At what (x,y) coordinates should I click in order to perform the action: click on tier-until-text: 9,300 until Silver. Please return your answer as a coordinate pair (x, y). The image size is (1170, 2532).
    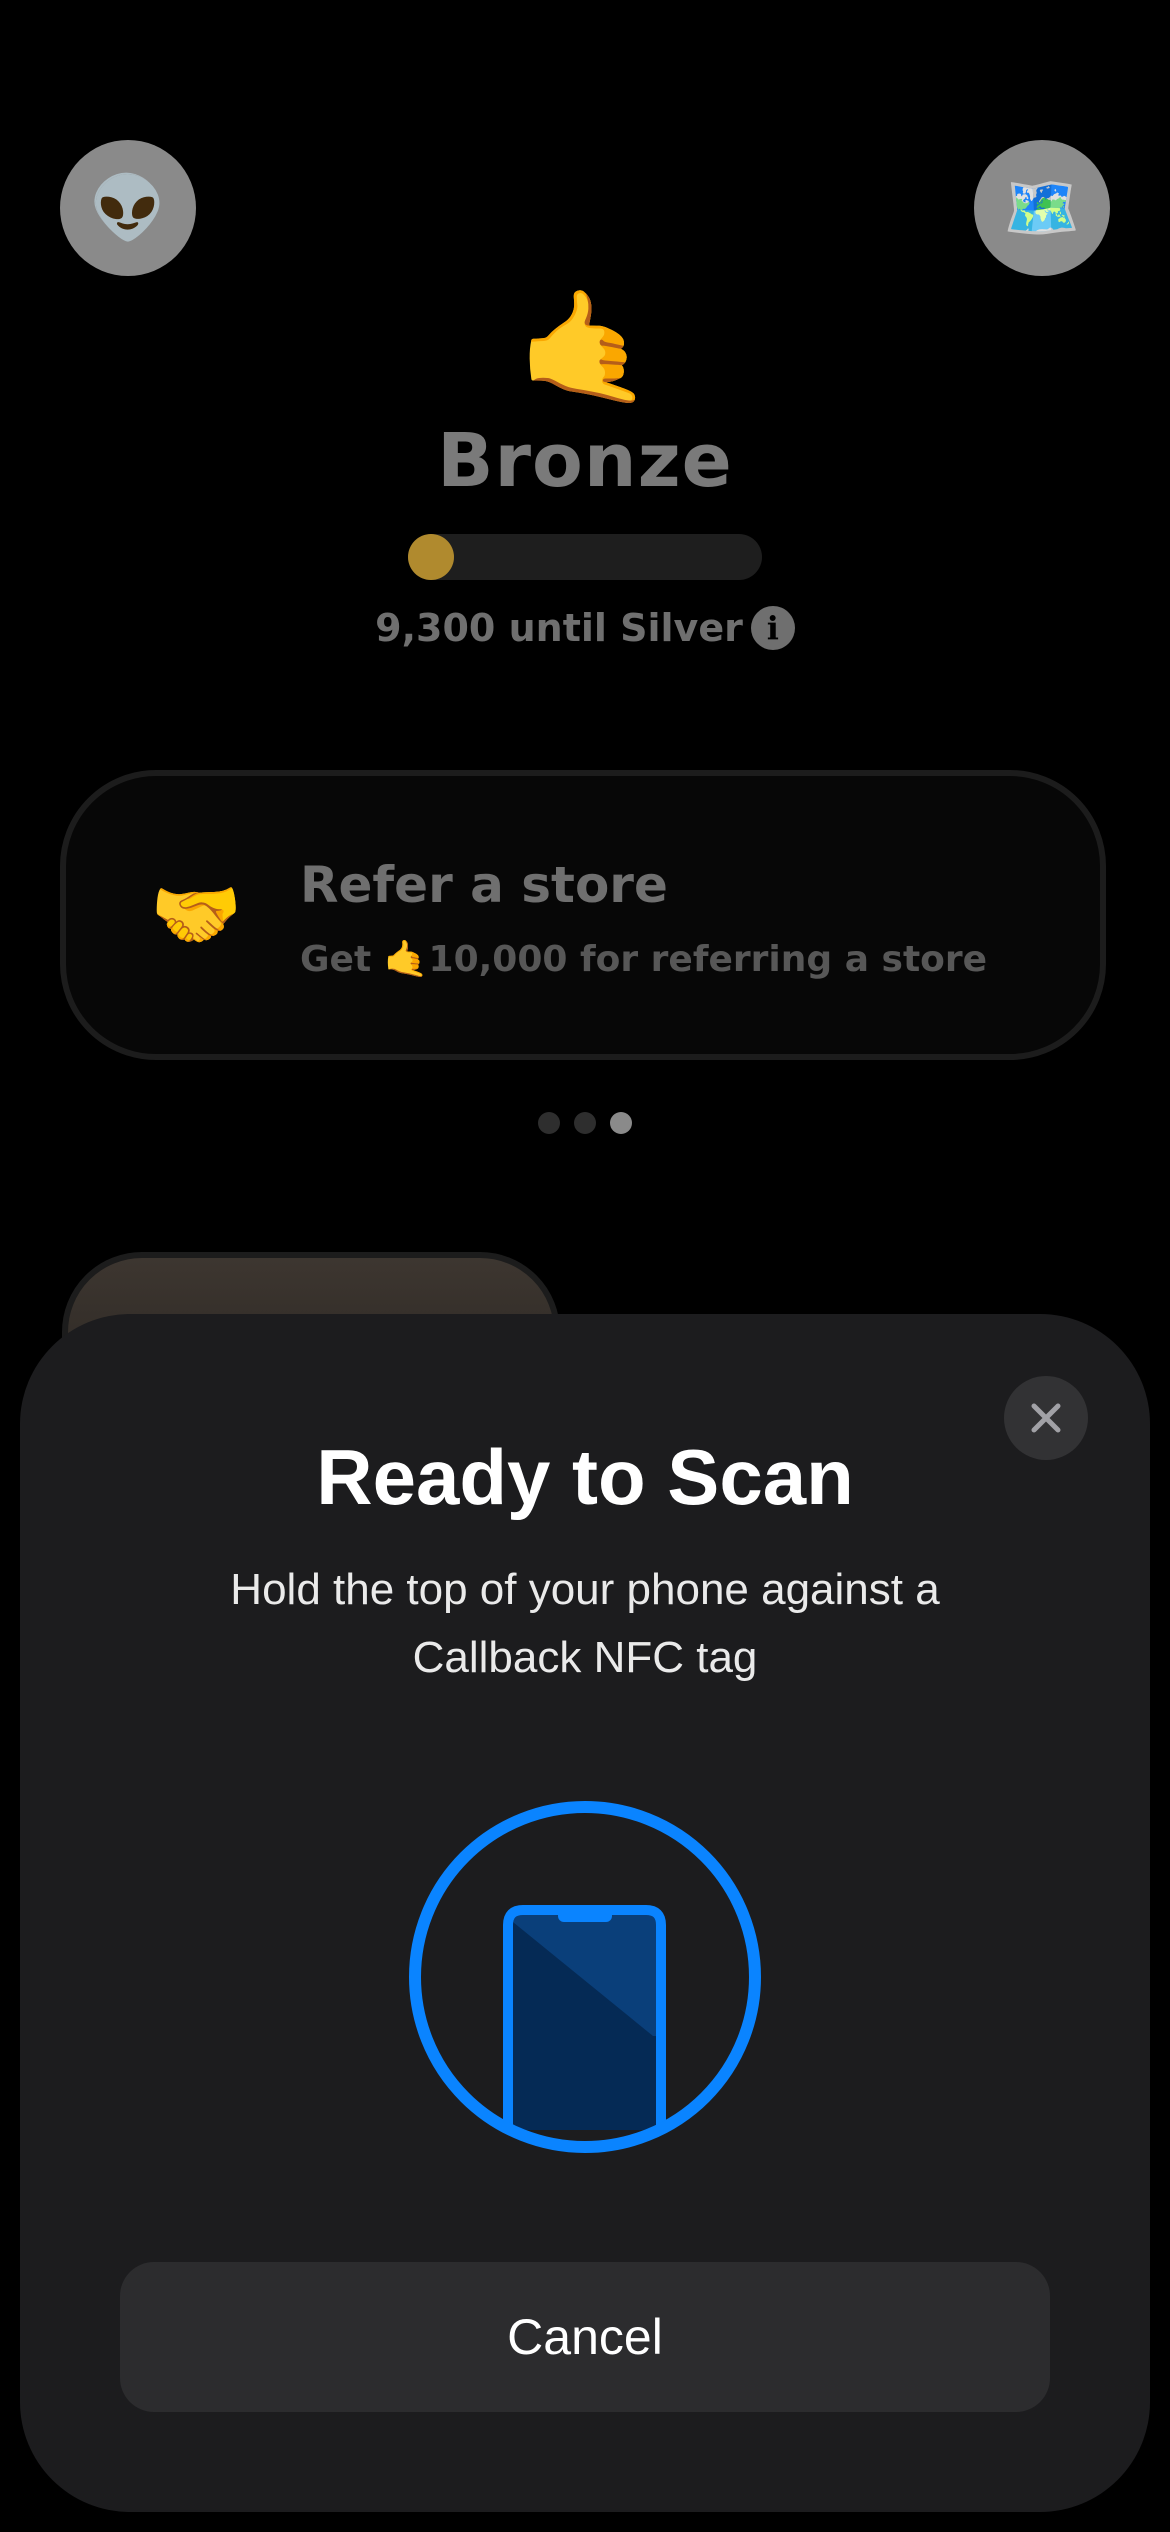
    Looking at the image, I should click on (559, 628).